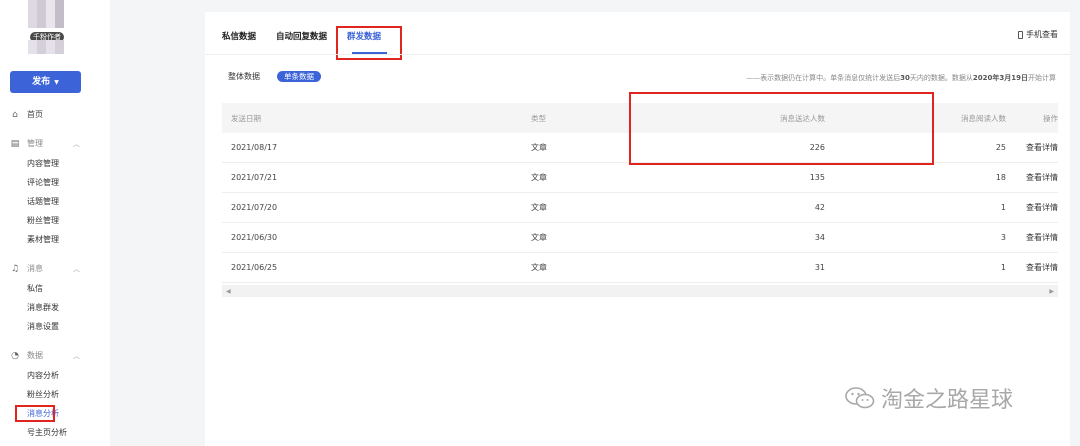  What do you see at coordinates (26, 114) in the screenshot?
I see `nav-home: ⌂ 首页` at bounding box center [26, 114].